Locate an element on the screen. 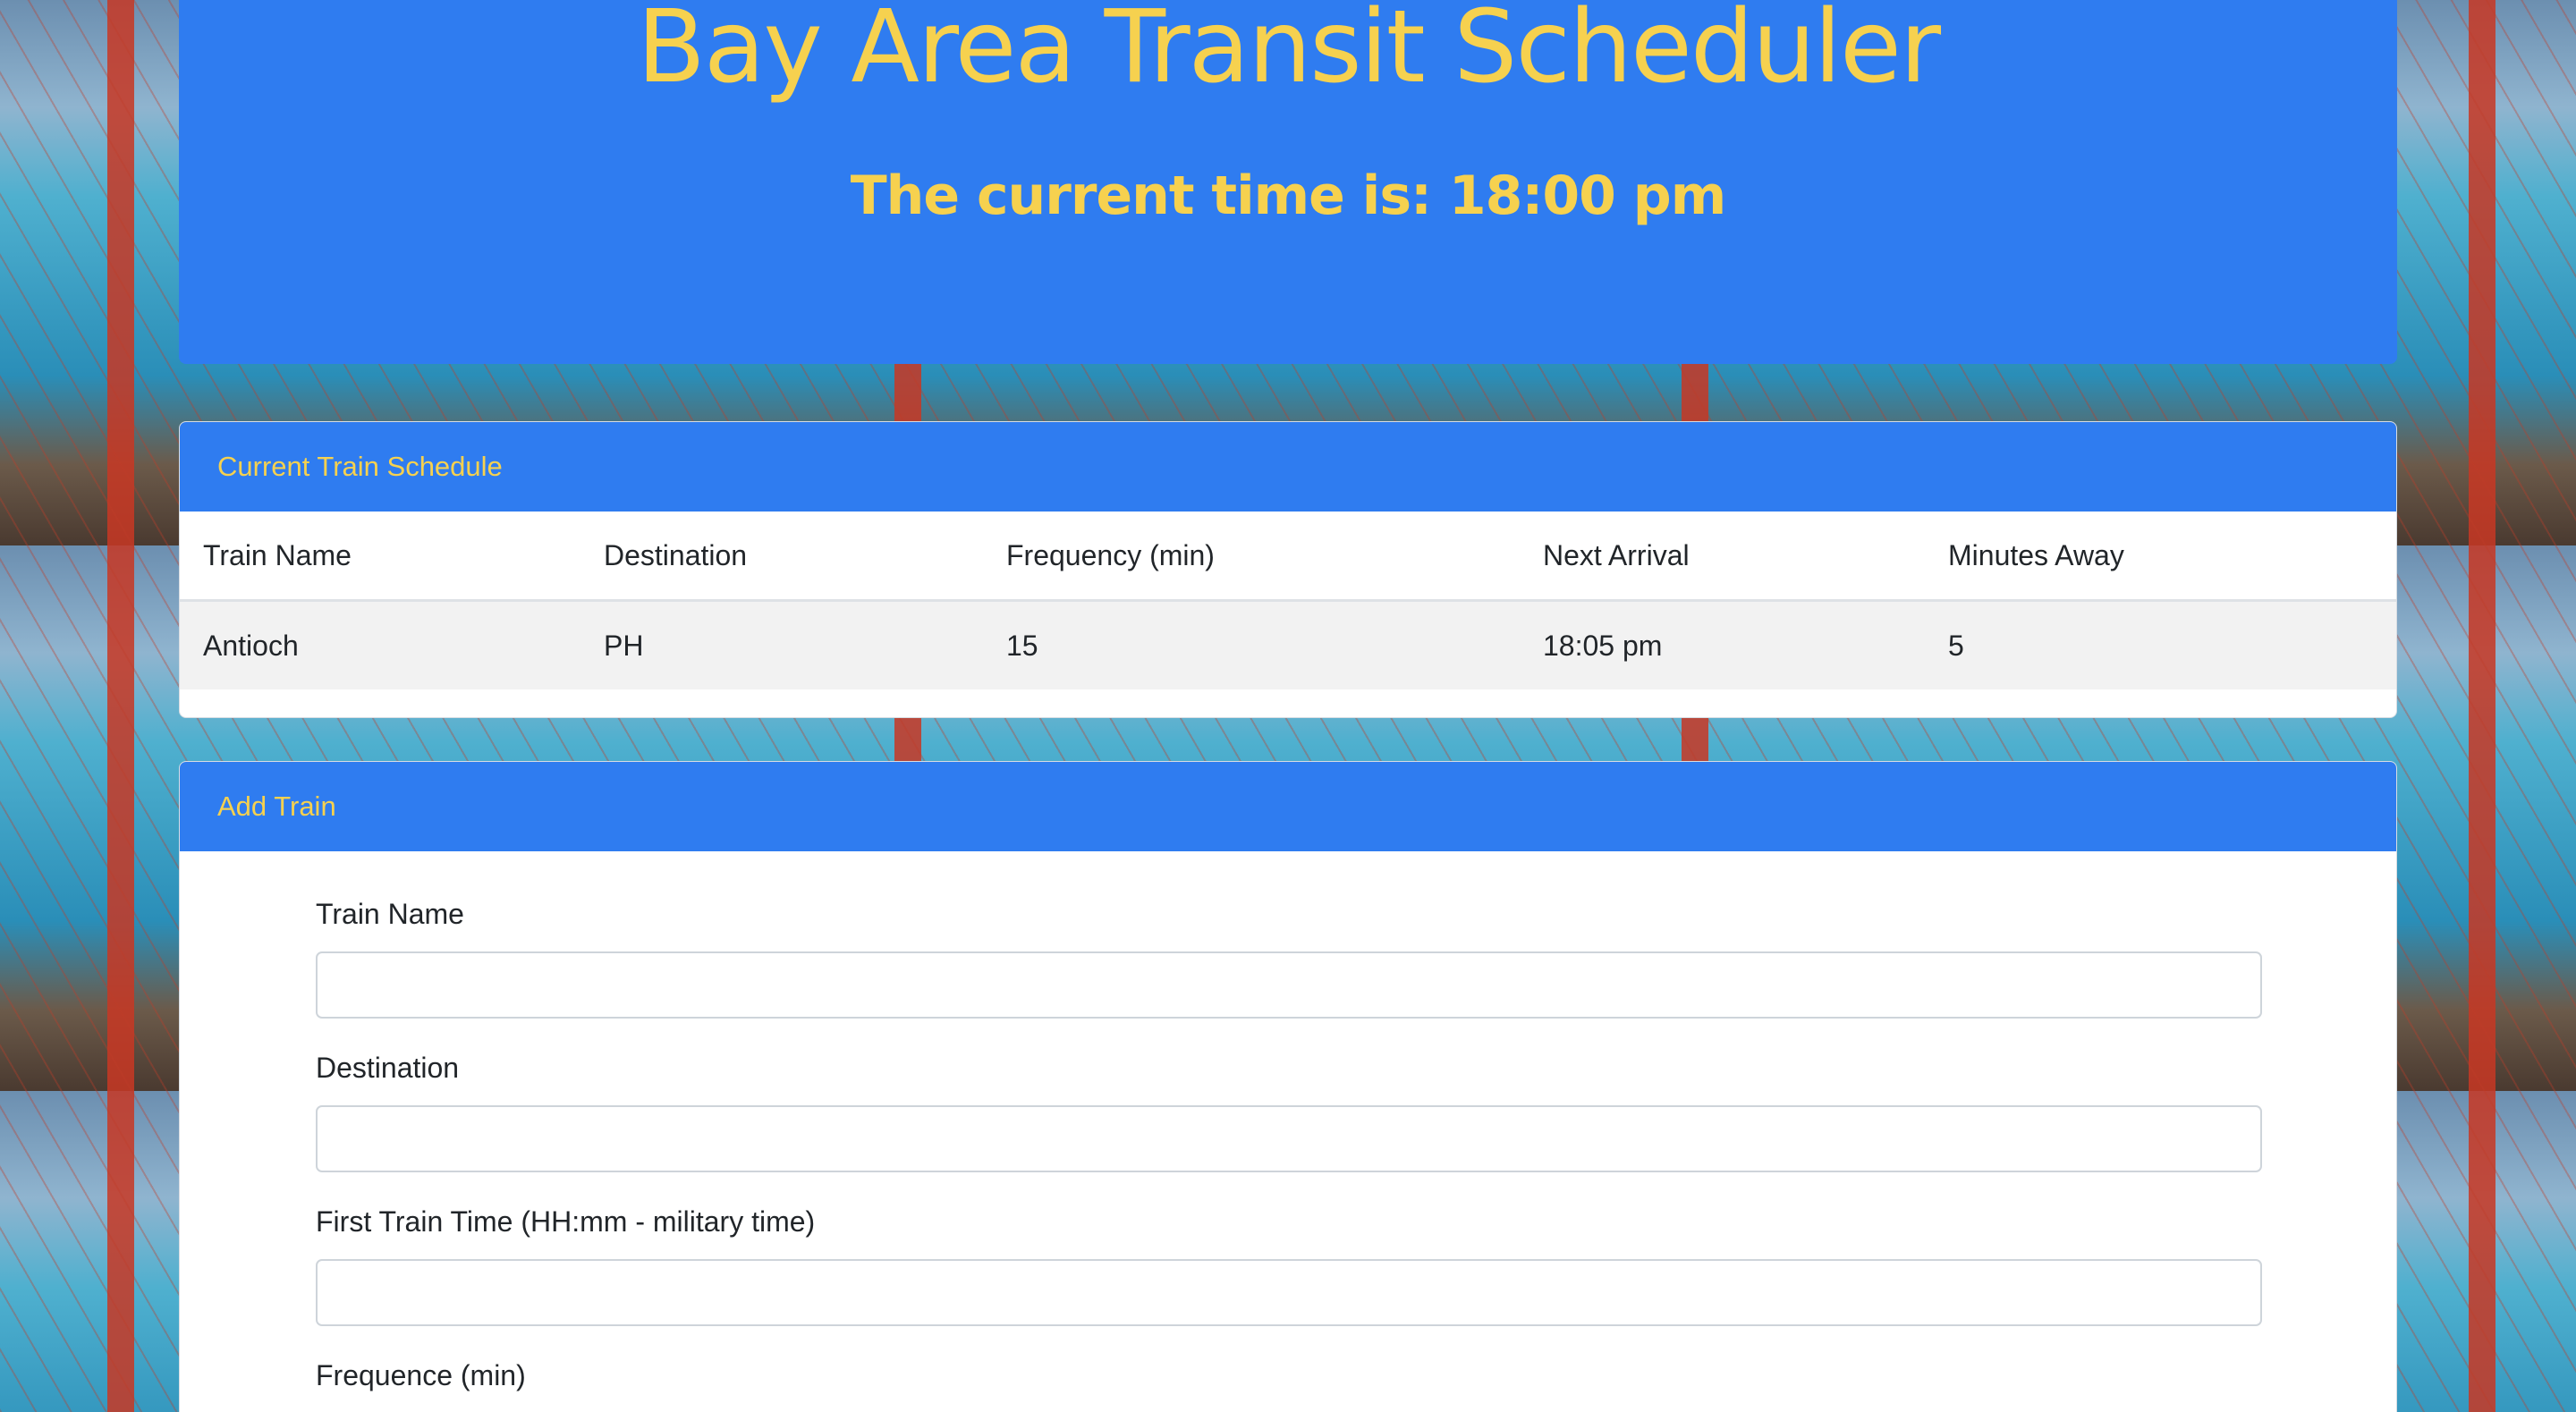 This screenshot has width=2576, height=1412. destination-label: Destination is located at coordinates (388, 1068).